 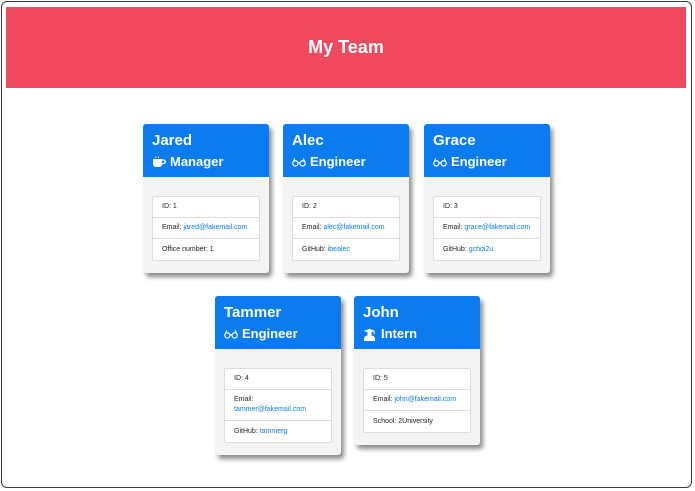 I want to click on github-link: tammerg, so click(x=274, y=432).